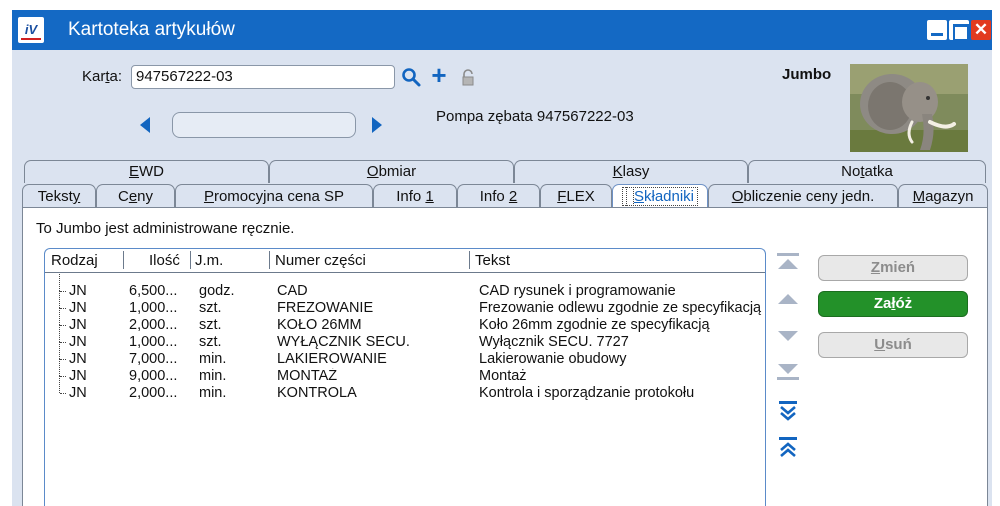 The height and width of the screenshot is (506, 1000). What do you see at coordinates (102, 76) in the screenshot?
I see `karta-label: Karta:` at bounding box center [102, 76].